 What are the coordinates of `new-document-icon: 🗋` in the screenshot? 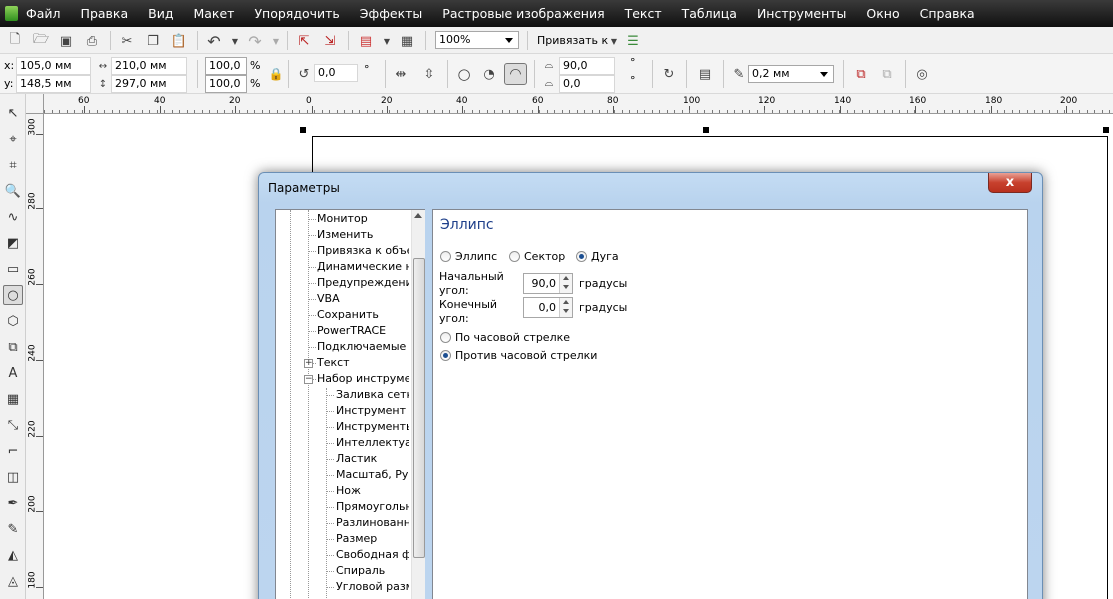 It's located at (15, 40).